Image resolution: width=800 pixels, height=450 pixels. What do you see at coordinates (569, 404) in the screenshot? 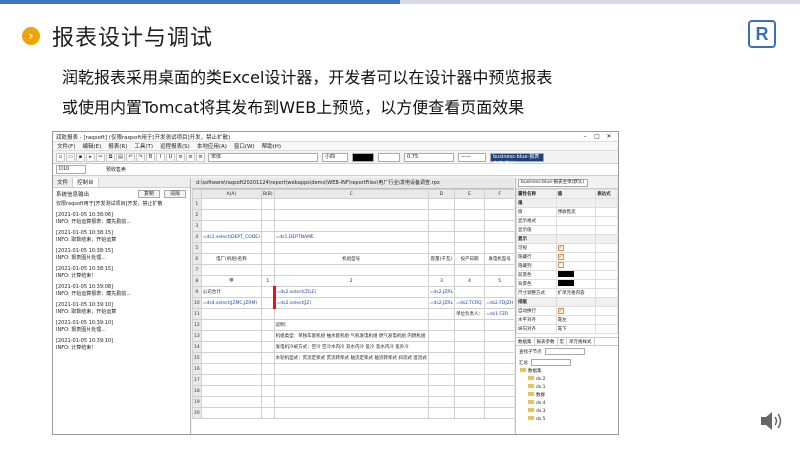
I see `tree-item: ds.4` at bounding box center [569, 404].